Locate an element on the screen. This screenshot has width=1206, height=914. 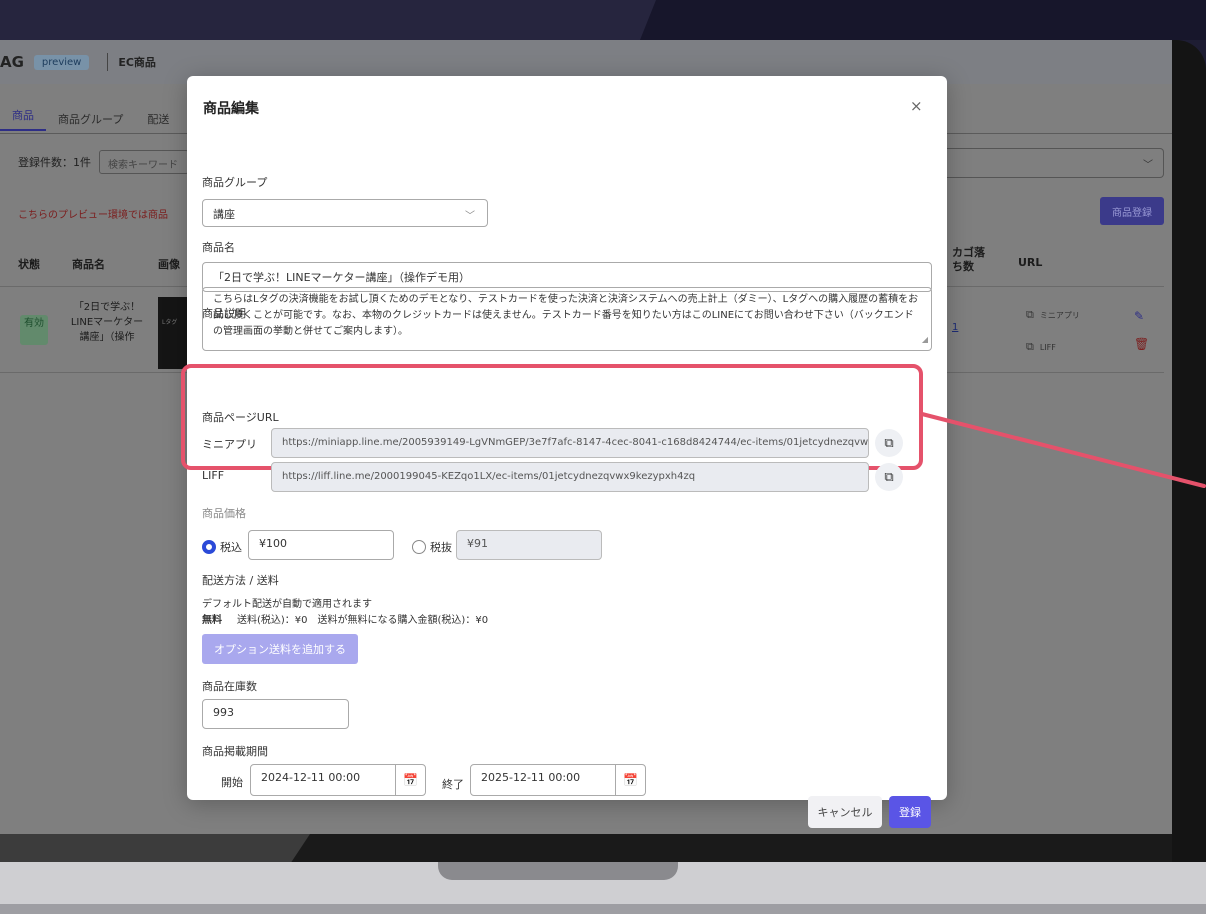
header-image: 画像 is located at coordinates (169, 264).